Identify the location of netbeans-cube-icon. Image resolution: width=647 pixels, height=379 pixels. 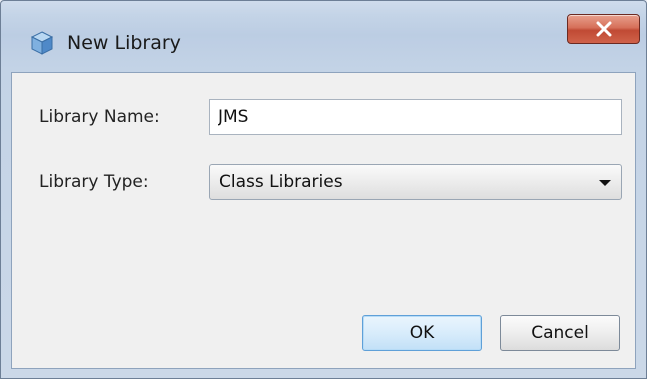
(42, 43).